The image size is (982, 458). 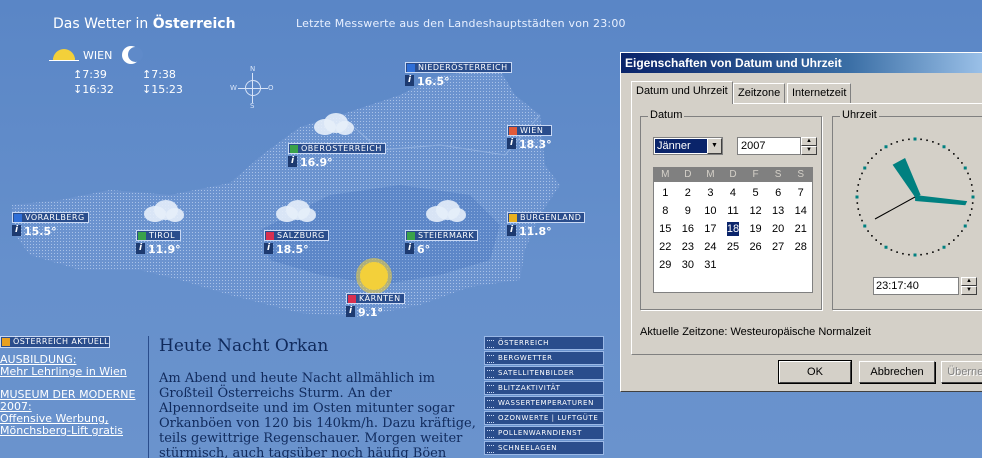 I want to click on calendar-day: 21, so click(x=800, y=229).